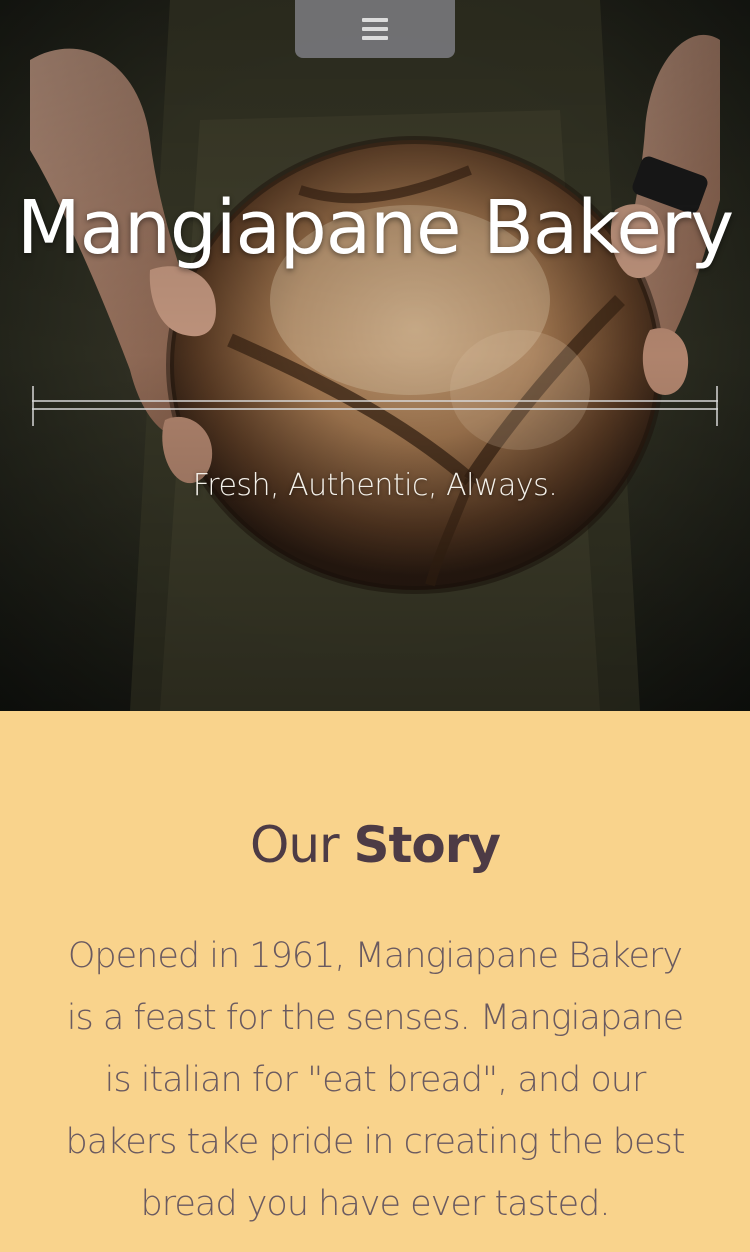 The height and width of the screenshot is (1252, 750). I want to click on heading-light: Our, so click(294, 845).